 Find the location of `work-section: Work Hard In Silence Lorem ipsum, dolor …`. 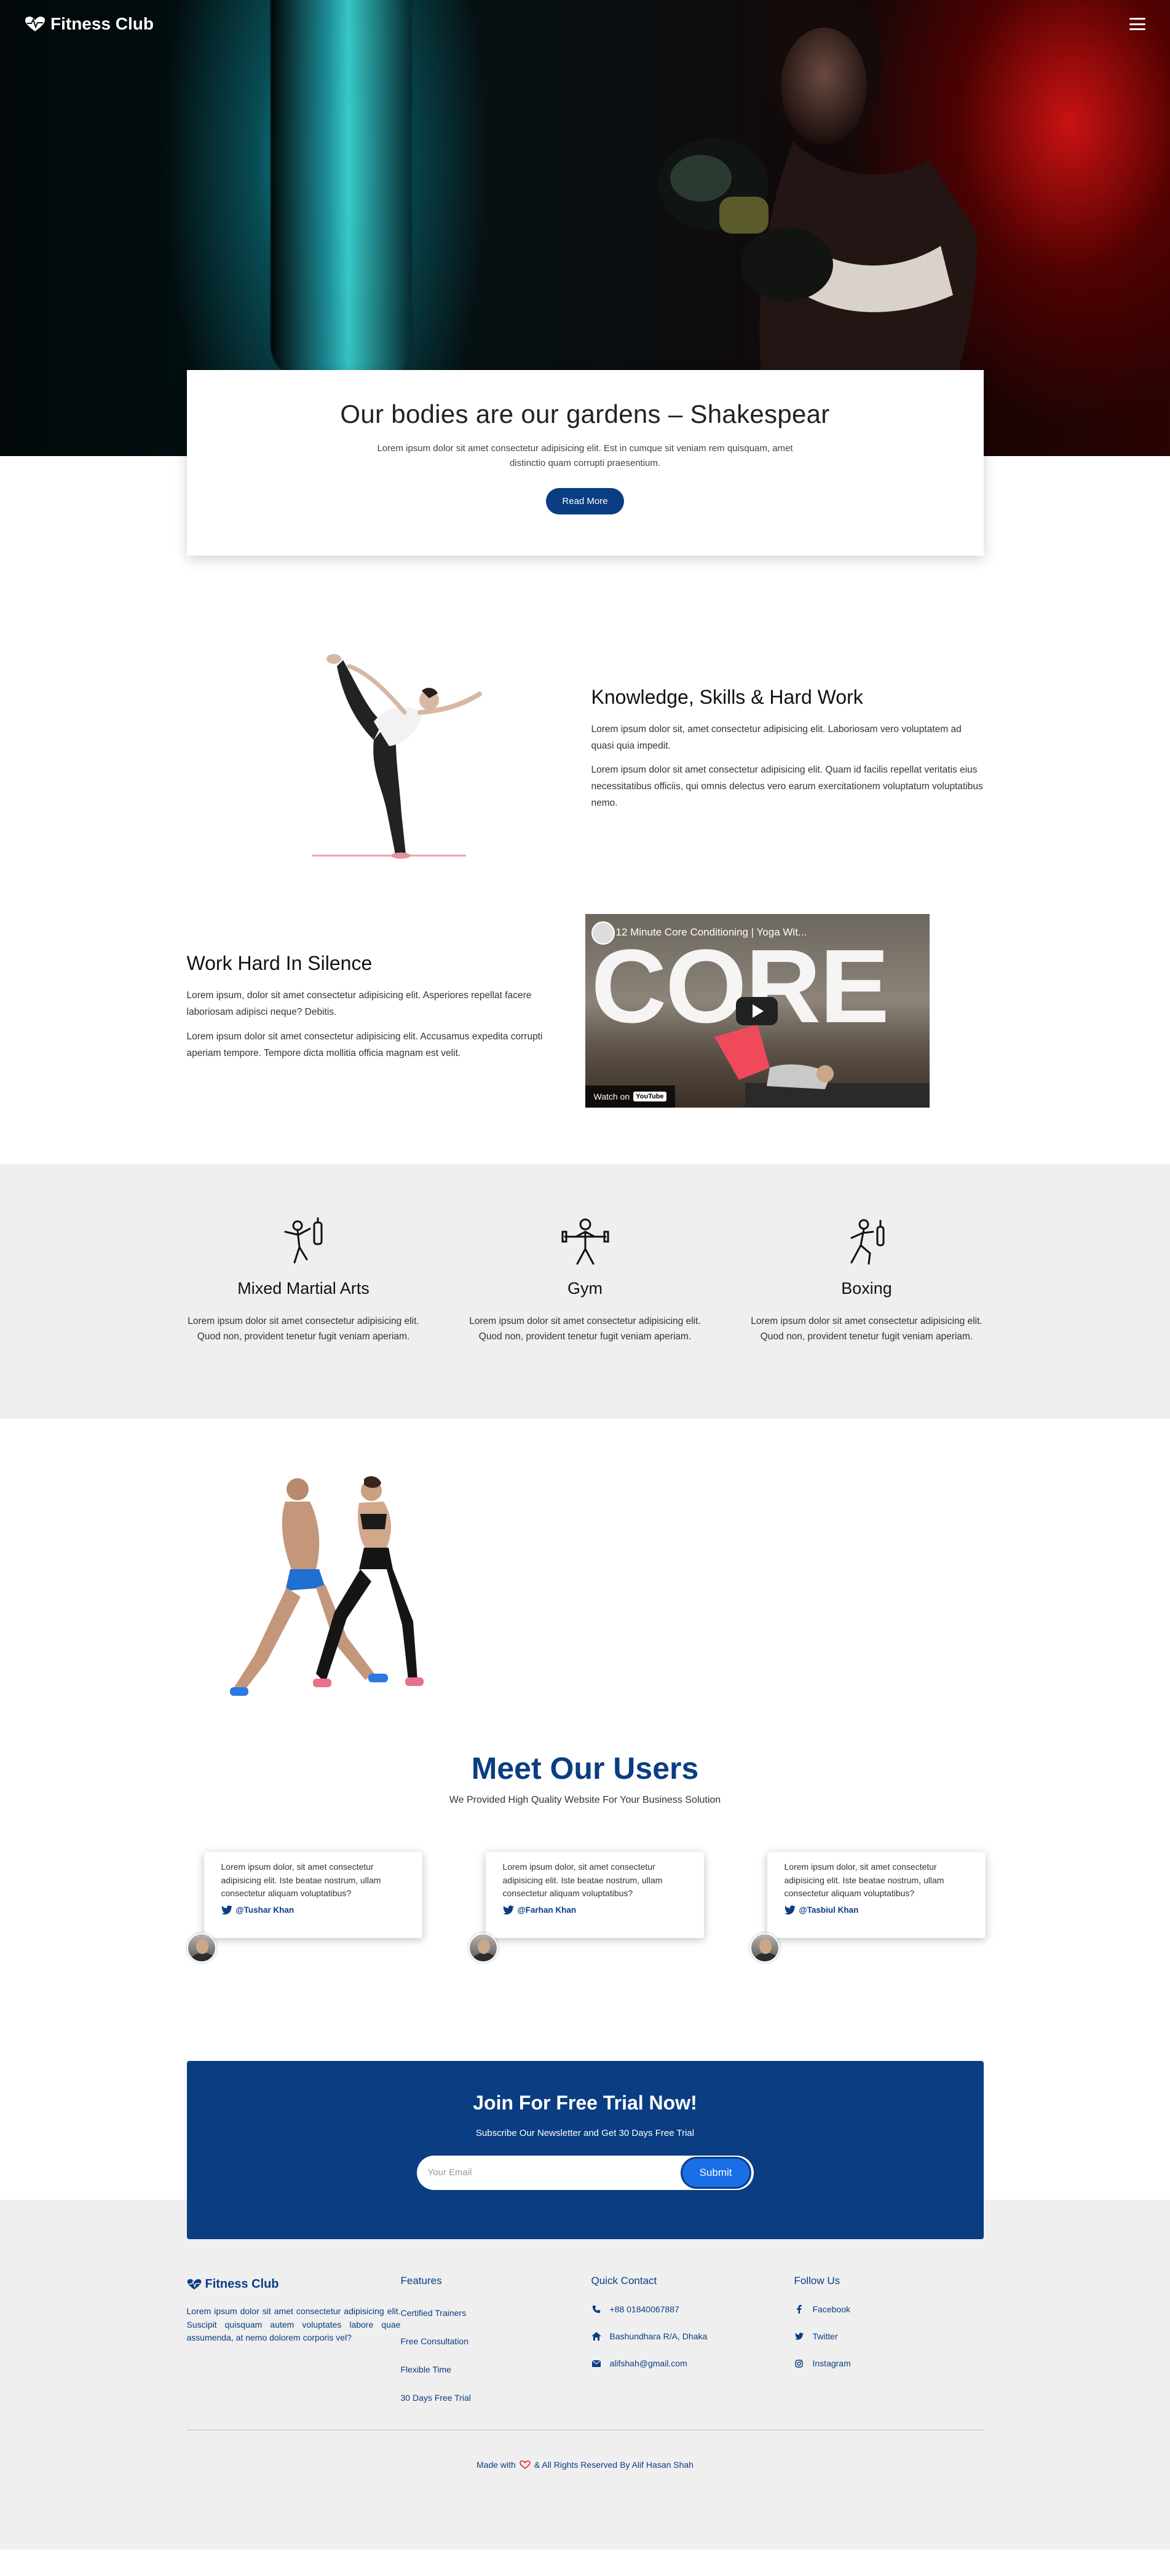

work-section: Work Hard In Silence Lorem ipsum, dolor … is located at coordinates (585, 1011).